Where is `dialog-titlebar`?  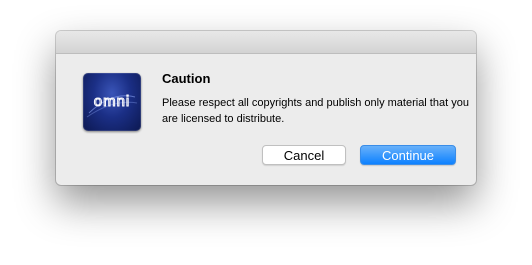
dialog-titlebar is located at coordinates (266, 42).